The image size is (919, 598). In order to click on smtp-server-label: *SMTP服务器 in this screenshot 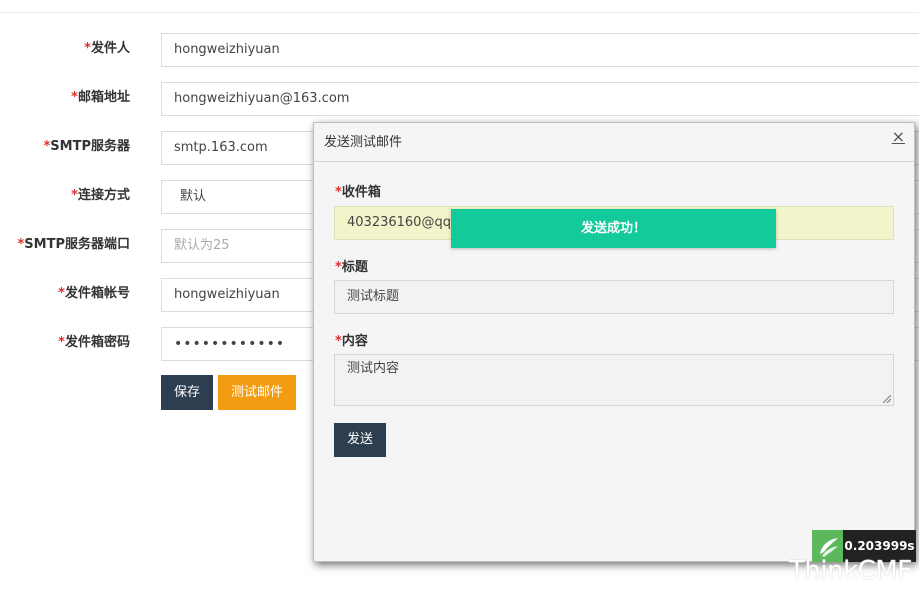, I will do `click(86, 146)`.